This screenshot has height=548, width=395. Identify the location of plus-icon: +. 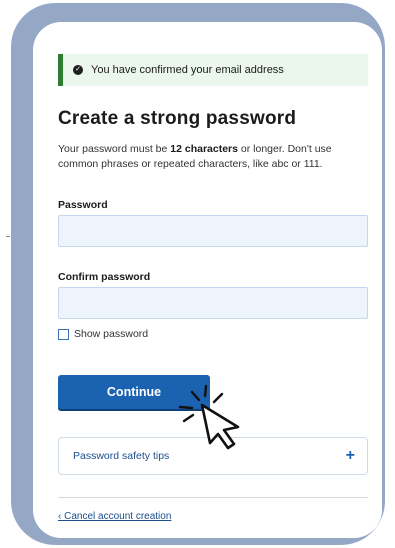
(350, 455).